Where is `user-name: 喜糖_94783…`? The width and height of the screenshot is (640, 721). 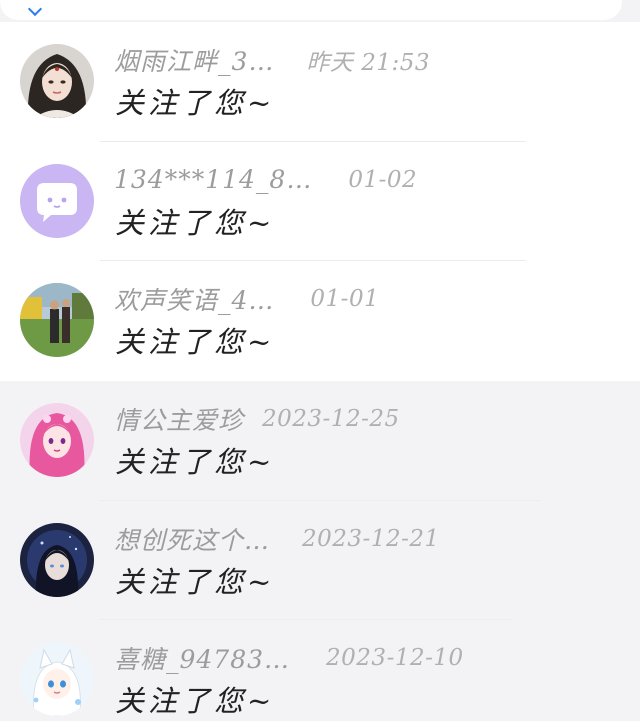 user-name: 喜糖_94783… is located at coordinates (202, 658).